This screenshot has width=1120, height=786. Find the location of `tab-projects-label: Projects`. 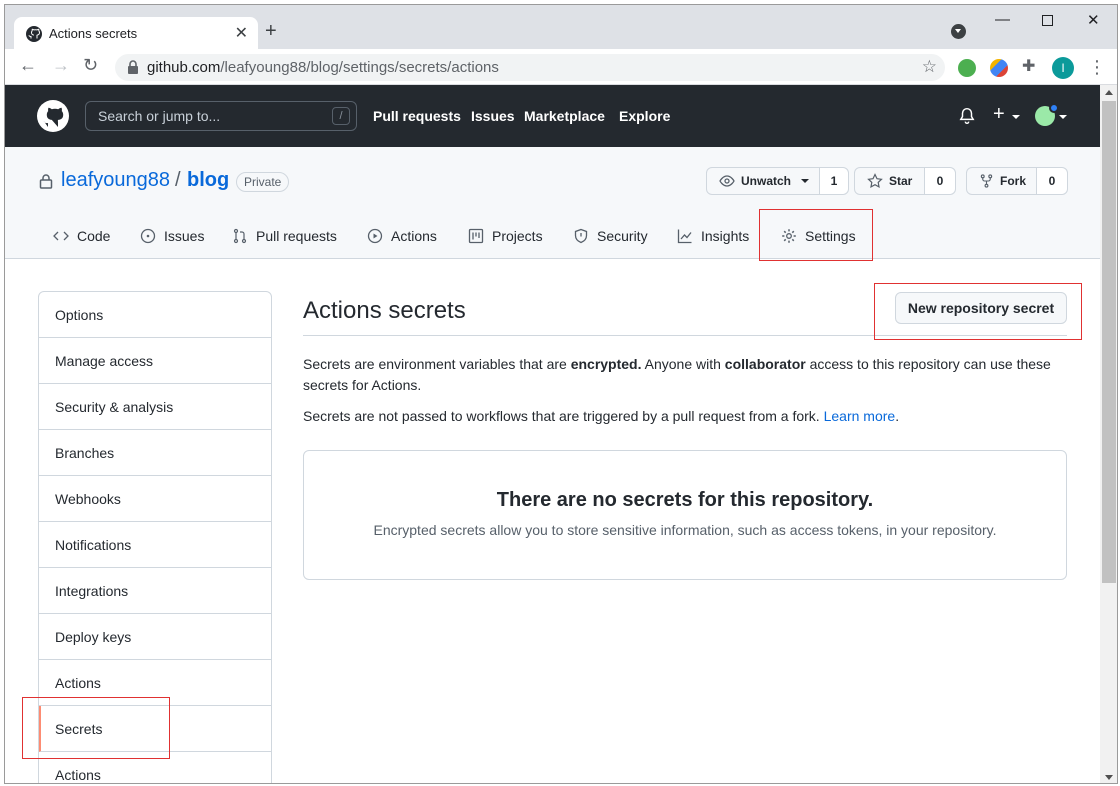

tab-projects-label: Projects is located at coordinates (517, 236).